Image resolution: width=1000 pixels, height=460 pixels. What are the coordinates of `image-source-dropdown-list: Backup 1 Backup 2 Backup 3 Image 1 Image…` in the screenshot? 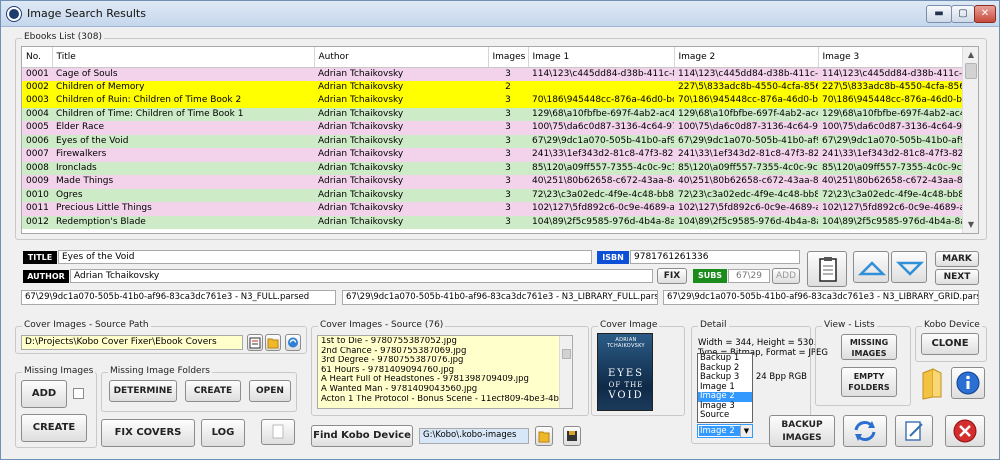 It's located at (725, 388).